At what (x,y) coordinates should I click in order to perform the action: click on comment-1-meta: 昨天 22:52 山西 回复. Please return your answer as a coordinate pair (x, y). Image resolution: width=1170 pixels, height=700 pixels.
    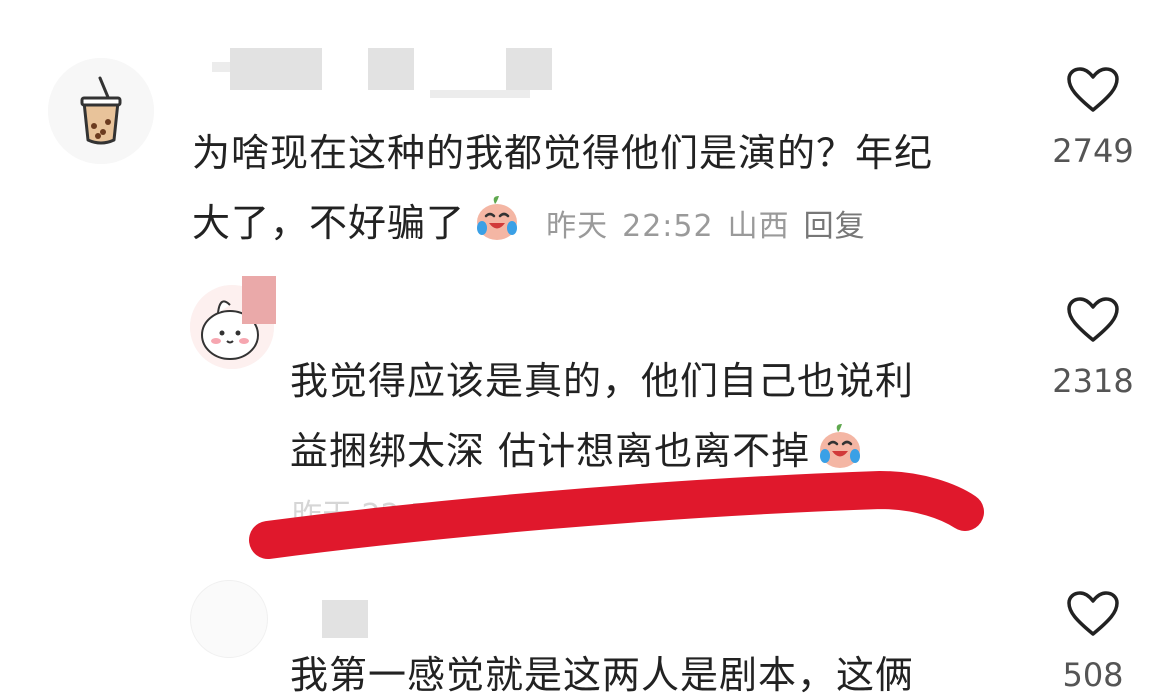
    Looking at the image, I should click on (712, 226).